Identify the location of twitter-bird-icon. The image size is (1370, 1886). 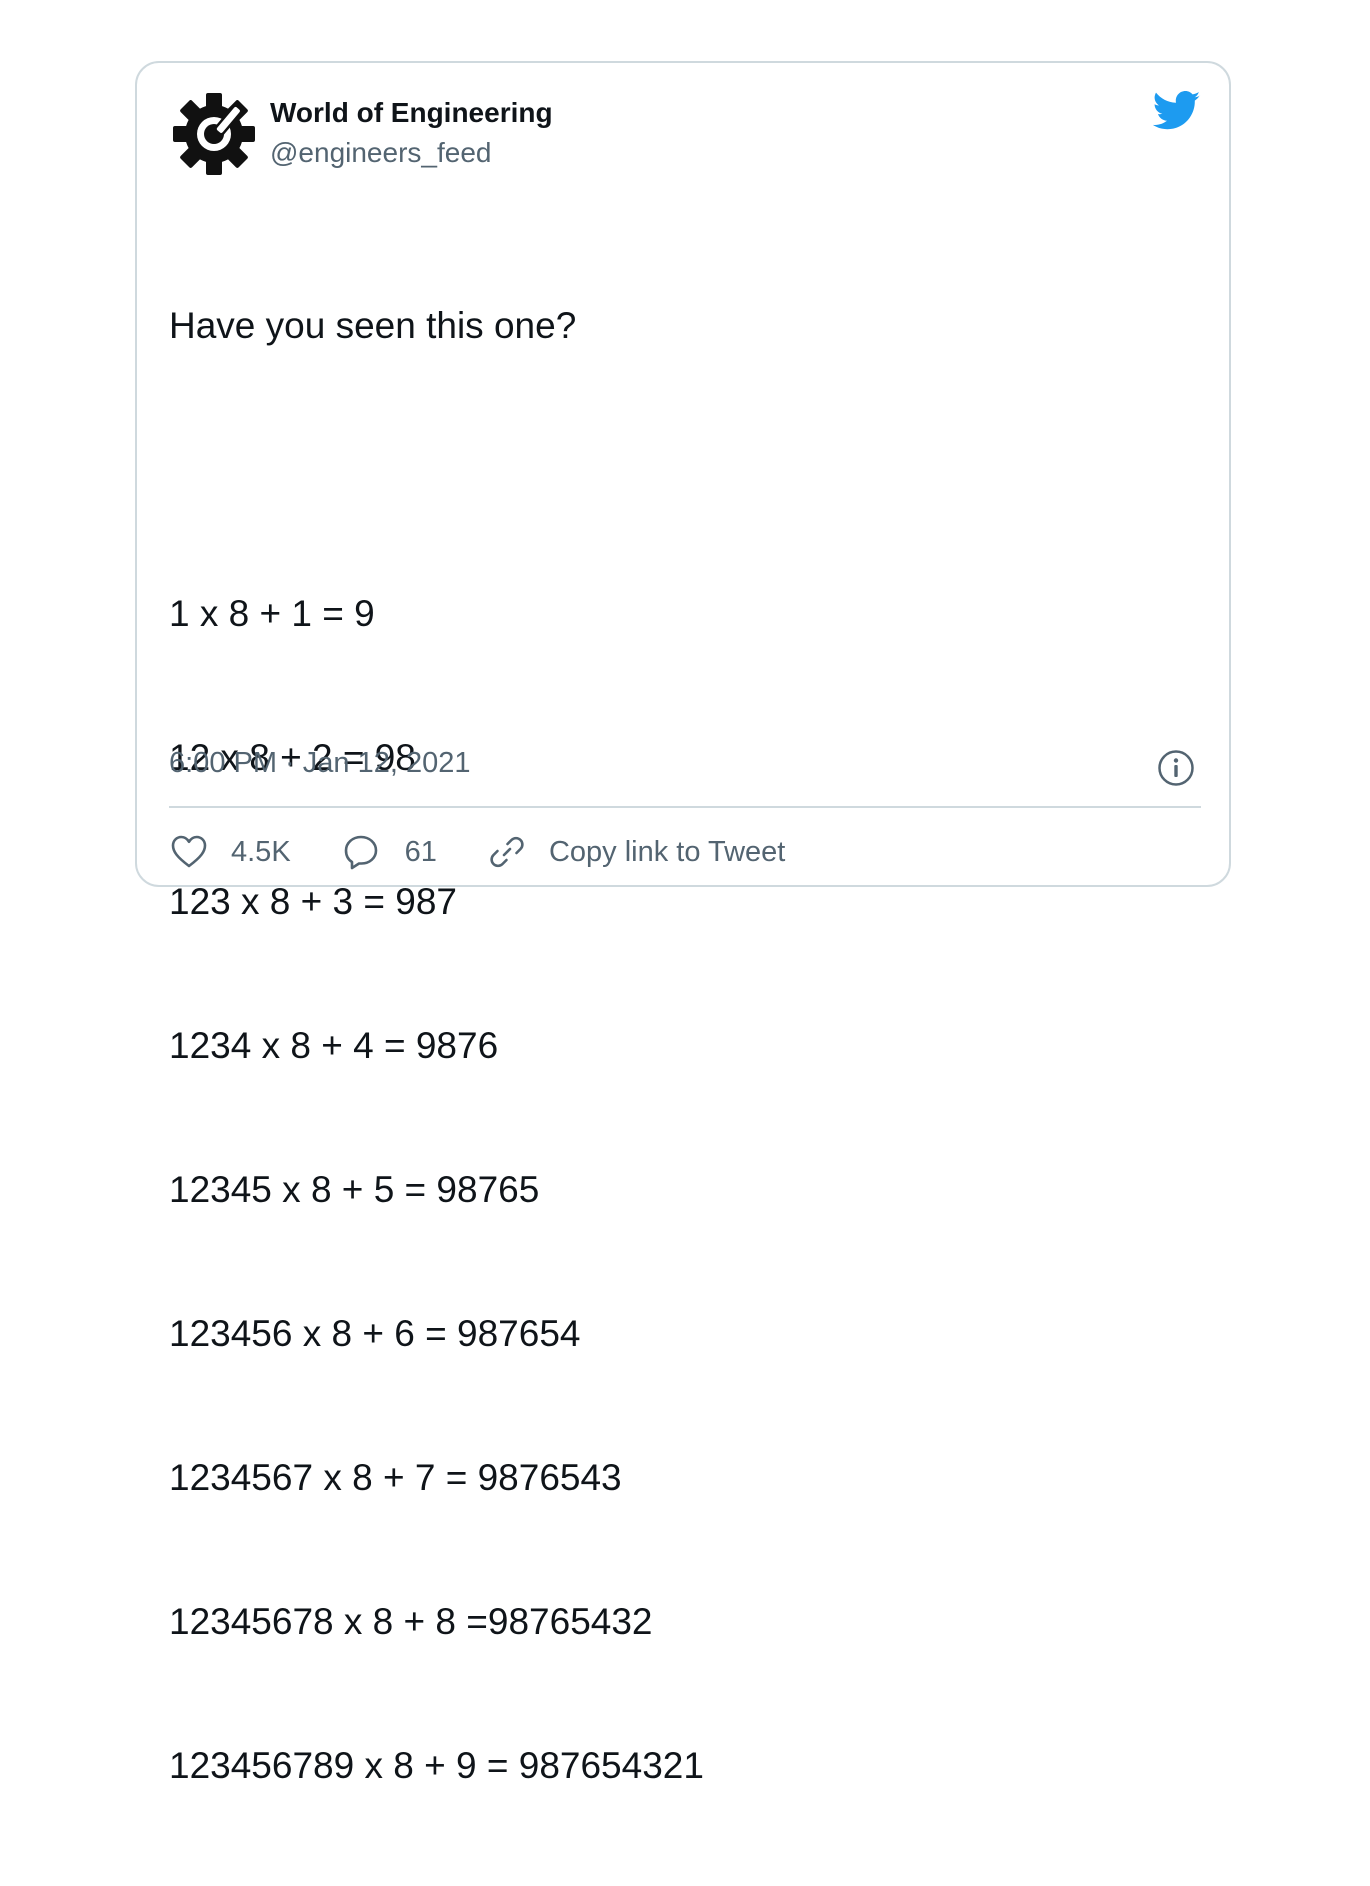
(1177, 111).